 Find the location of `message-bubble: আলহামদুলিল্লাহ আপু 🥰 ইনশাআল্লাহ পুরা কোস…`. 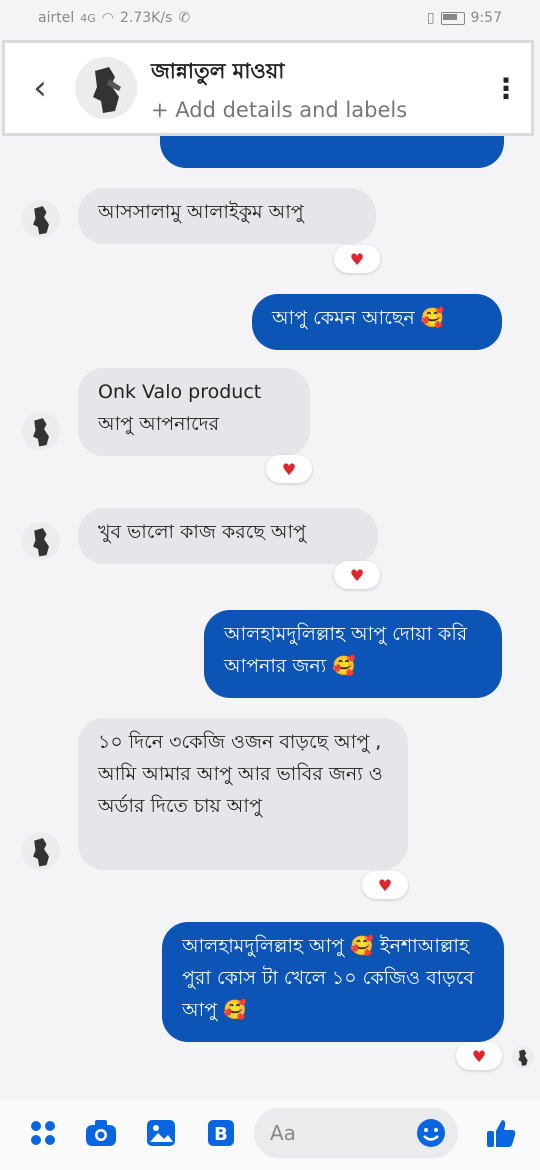

message-bubble: আলহামদুলিল্লাহ আপু 🥰 ইনশাআল্লাহ পুরা কোস… is located at coordinates (333, 982).